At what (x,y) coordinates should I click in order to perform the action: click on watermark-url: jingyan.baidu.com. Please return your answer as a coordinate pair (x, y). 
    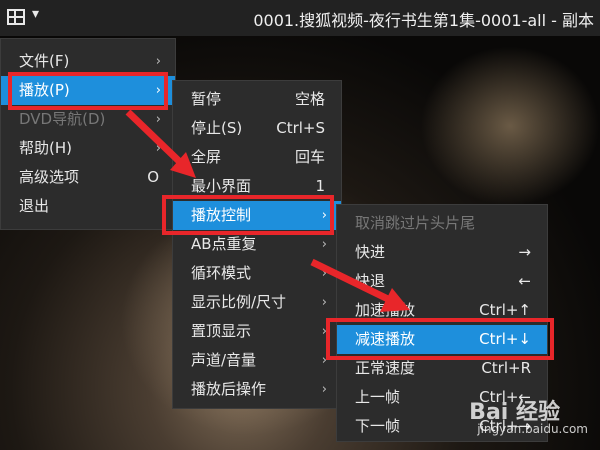
    Looking at the image, I should click on (532, 429).